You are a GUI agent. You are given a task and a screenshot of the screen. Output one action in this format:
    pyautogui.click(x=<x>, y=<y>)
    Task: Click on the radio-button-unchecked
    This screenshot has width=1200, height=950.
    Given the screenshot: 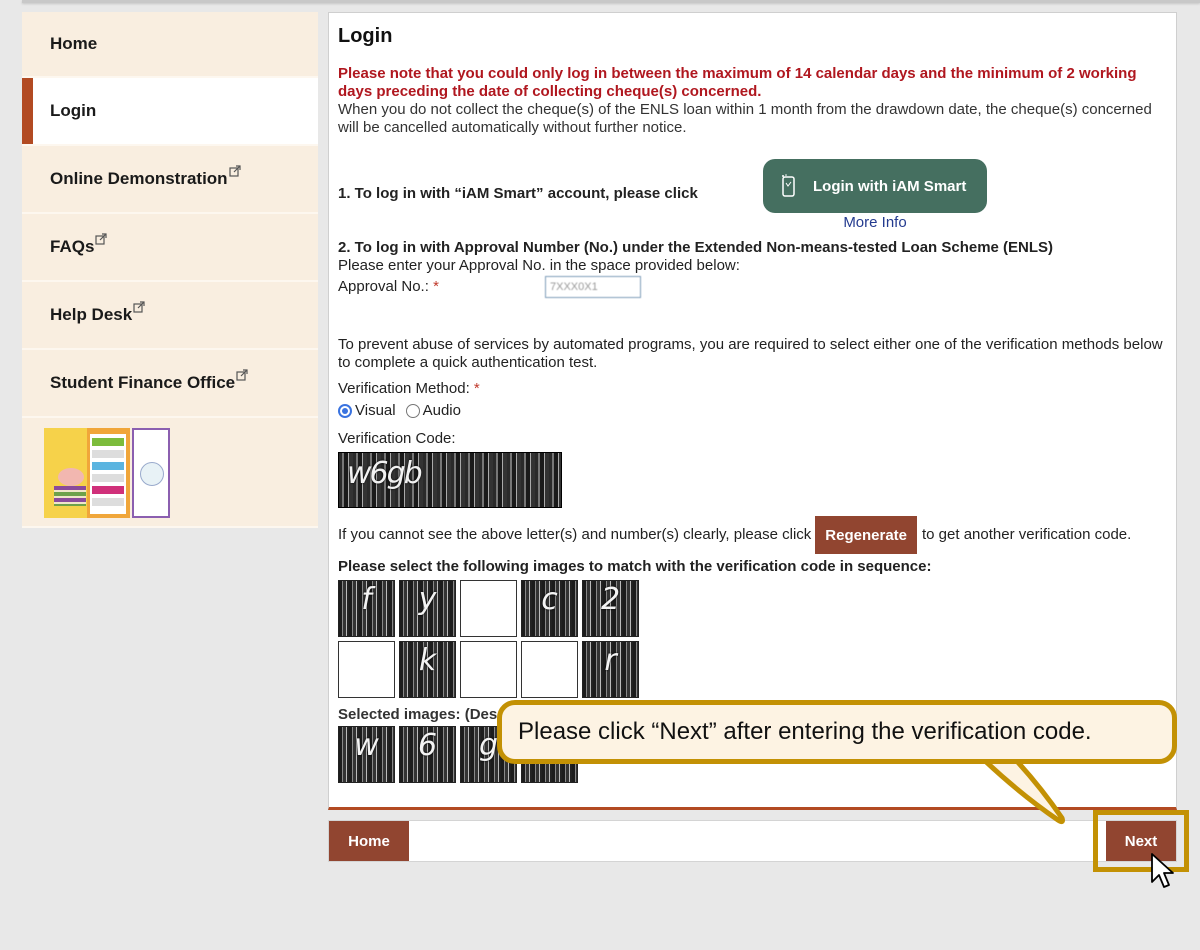 What is the action you would take?
    pyautogui.click(x=412, y=411)
    